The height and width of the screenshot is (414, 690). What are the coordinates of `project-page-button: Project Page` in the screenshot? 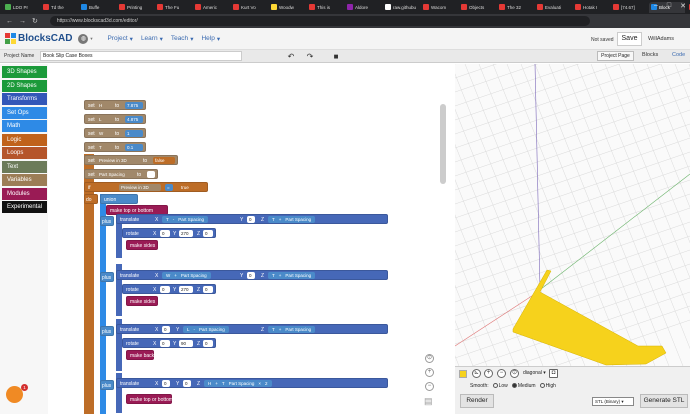 It's located at (615, 56).